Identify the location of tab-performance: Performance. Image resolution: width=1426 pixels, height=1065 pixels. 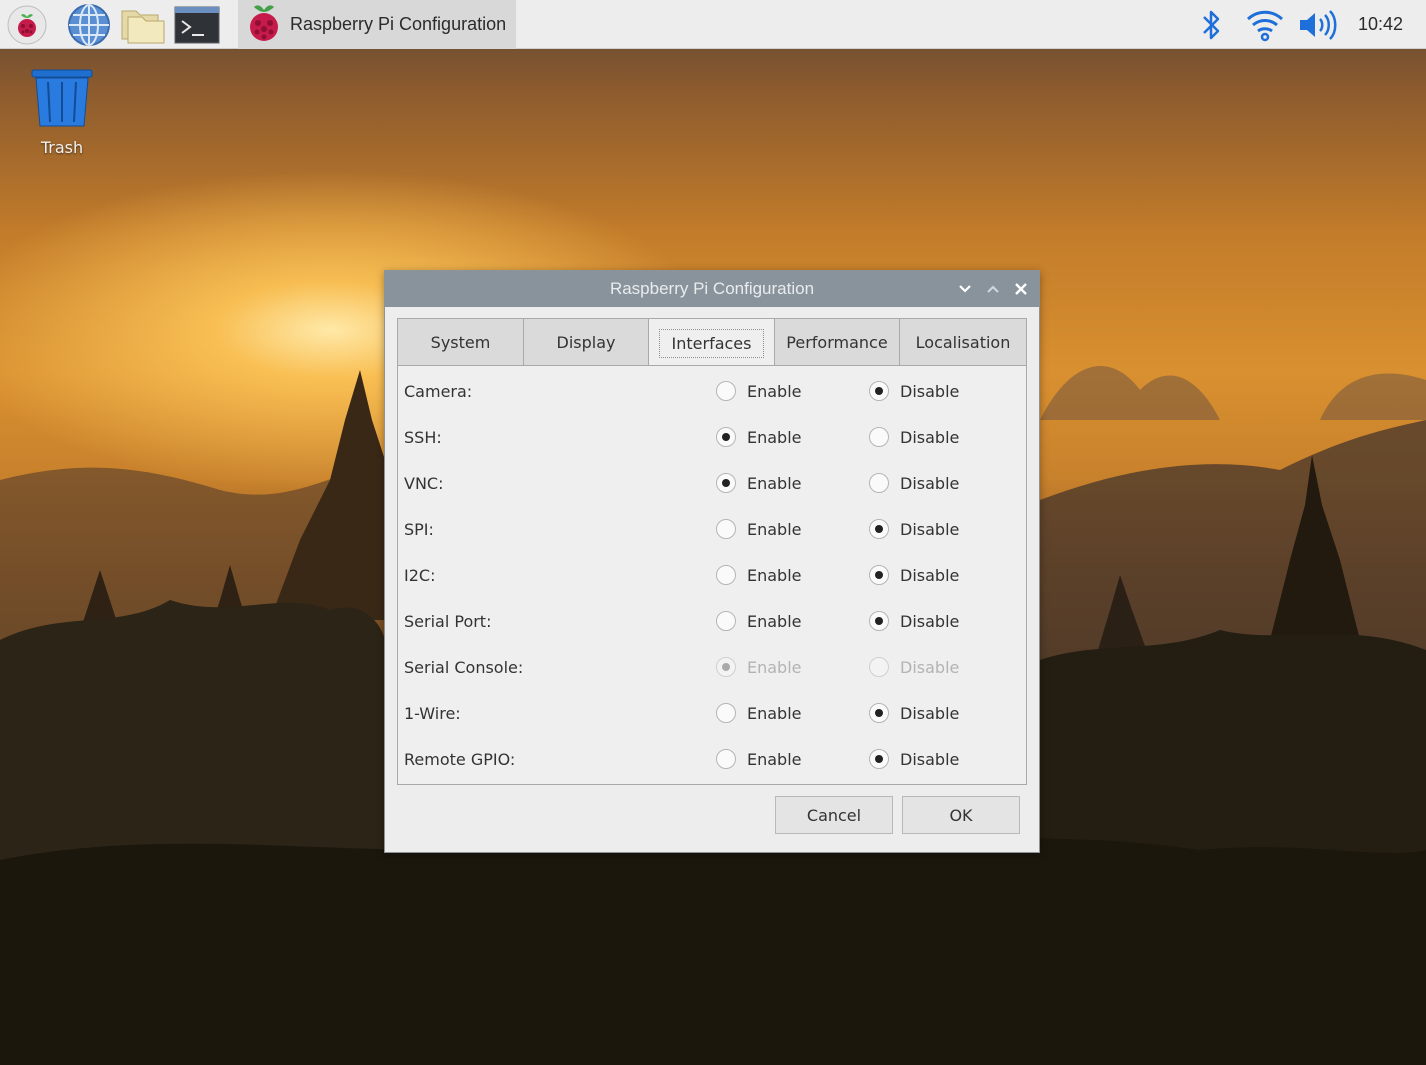
(837, 342).